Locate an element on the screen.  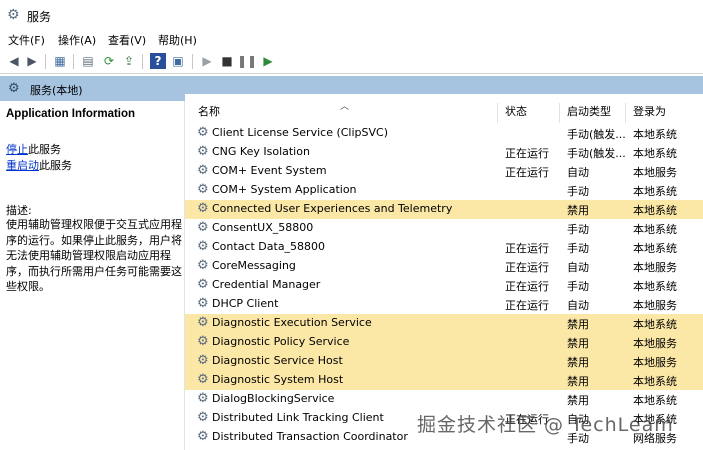
forward-arrow-icon: ▶ is located at coordinates (32, 61).